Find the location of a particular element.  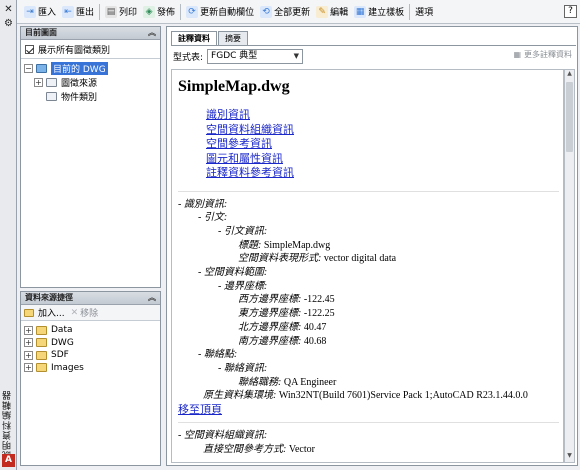

options-button: 選項 is located at coordinates (424, 12).